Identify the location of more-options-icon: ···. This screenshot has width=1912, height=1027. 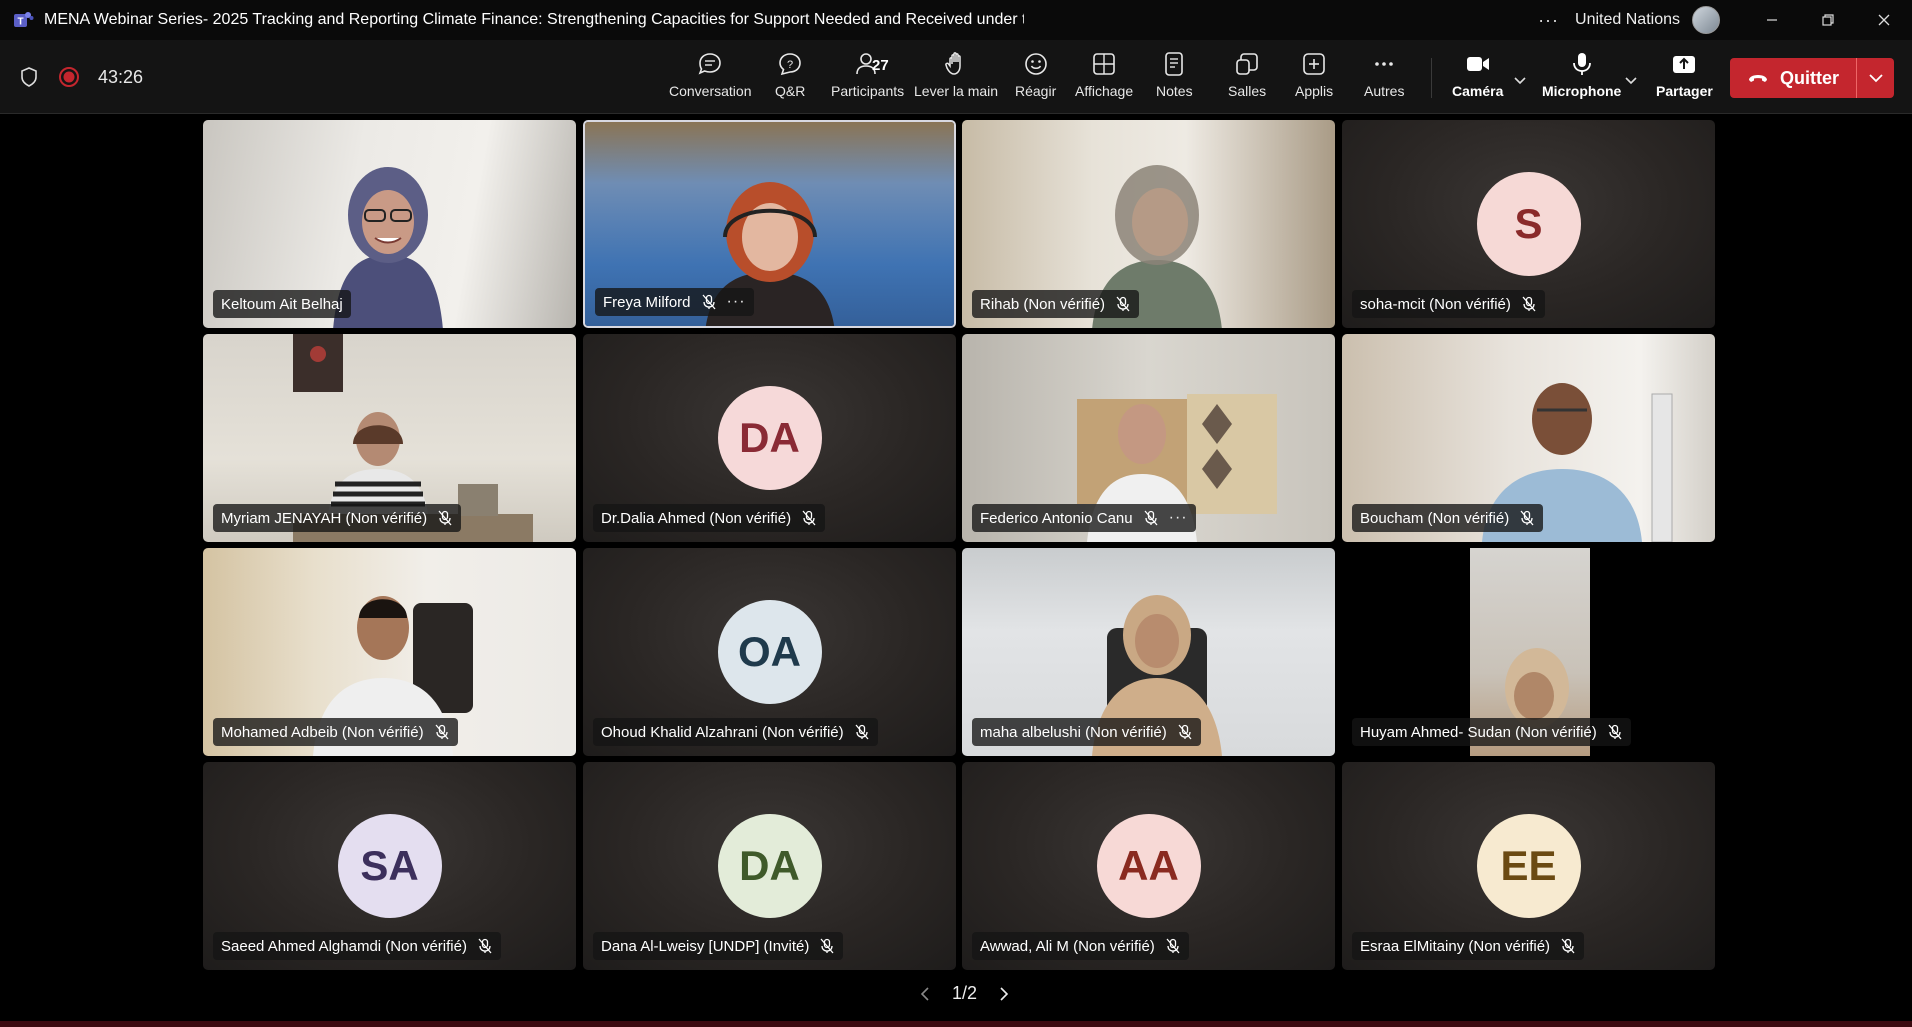
(1548, 20).